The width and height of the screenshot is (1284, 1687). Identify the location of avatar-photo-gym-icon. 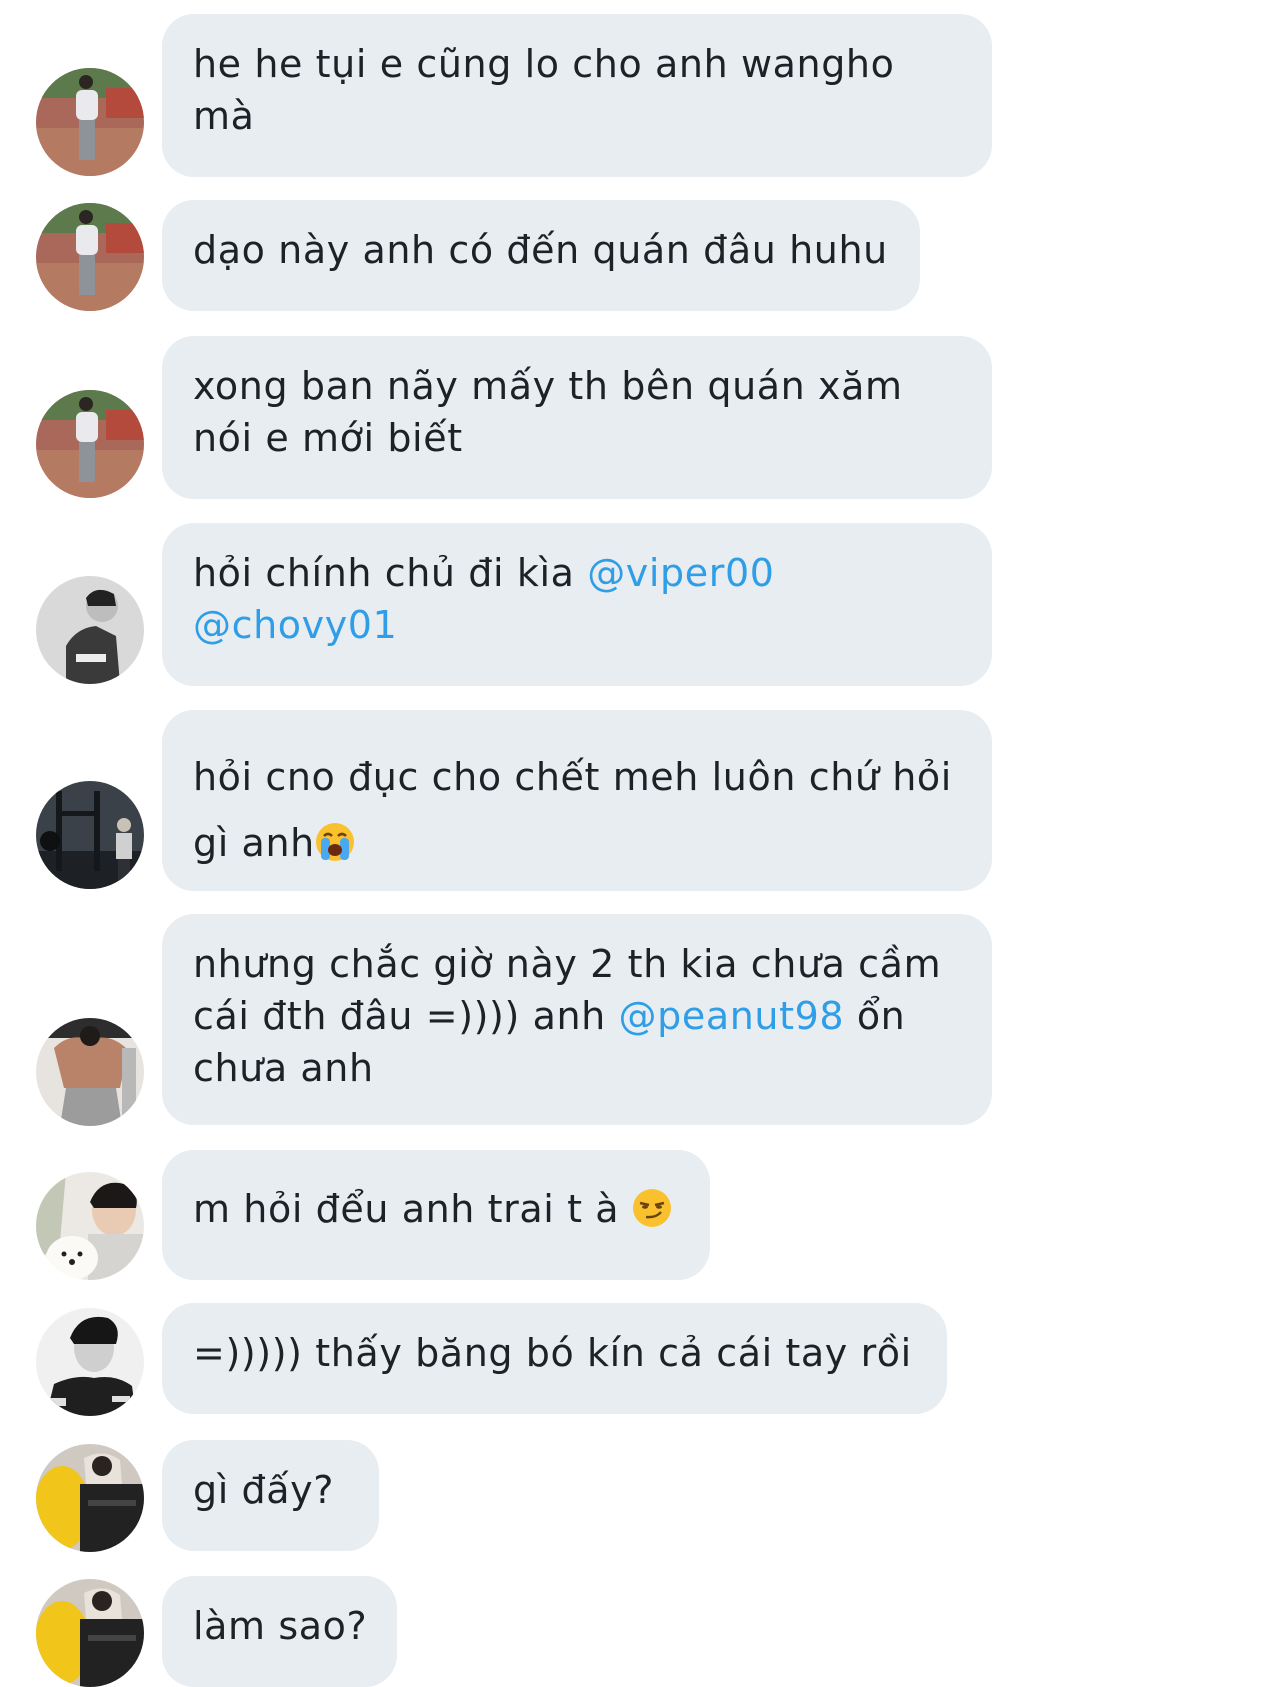
(90, 835).